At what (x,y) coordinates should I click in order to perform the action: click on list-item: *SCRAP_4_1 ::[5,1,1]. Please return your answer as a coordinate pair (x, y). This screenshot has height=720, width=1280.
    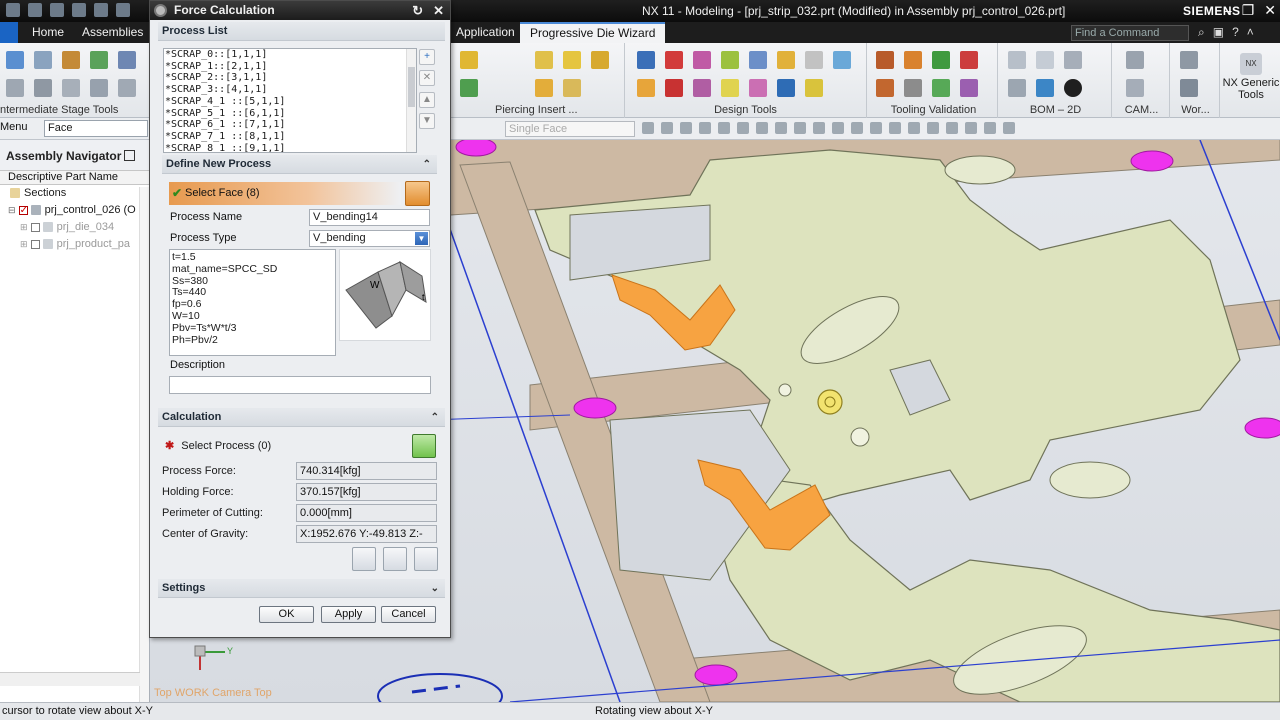
    Looking at the image, I should click on (290, 102).